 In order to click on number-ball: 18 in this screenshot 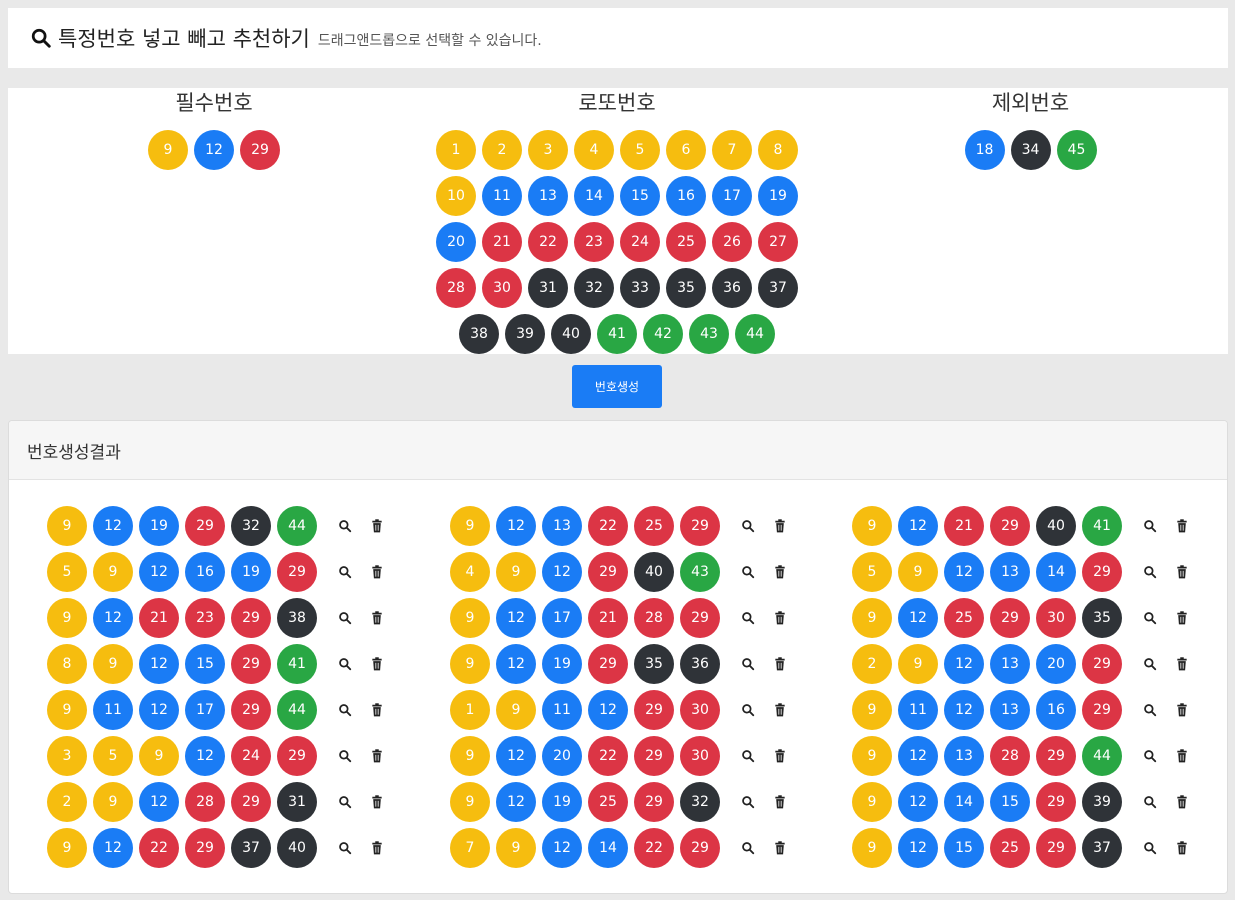, I will do `click(984, 150)`.